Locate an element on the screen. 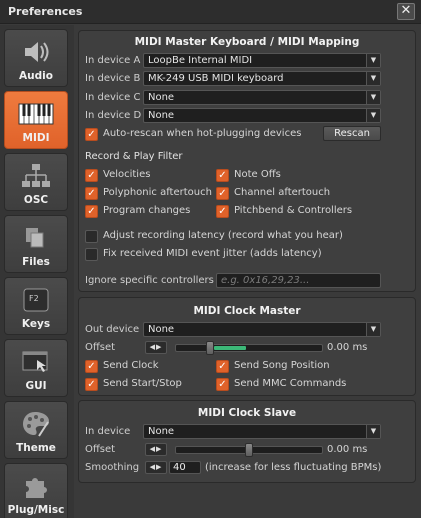 This screenshot has width=421, height=518. send-mmc-label: Send MMC Commands is located at coordinates (290, 383).